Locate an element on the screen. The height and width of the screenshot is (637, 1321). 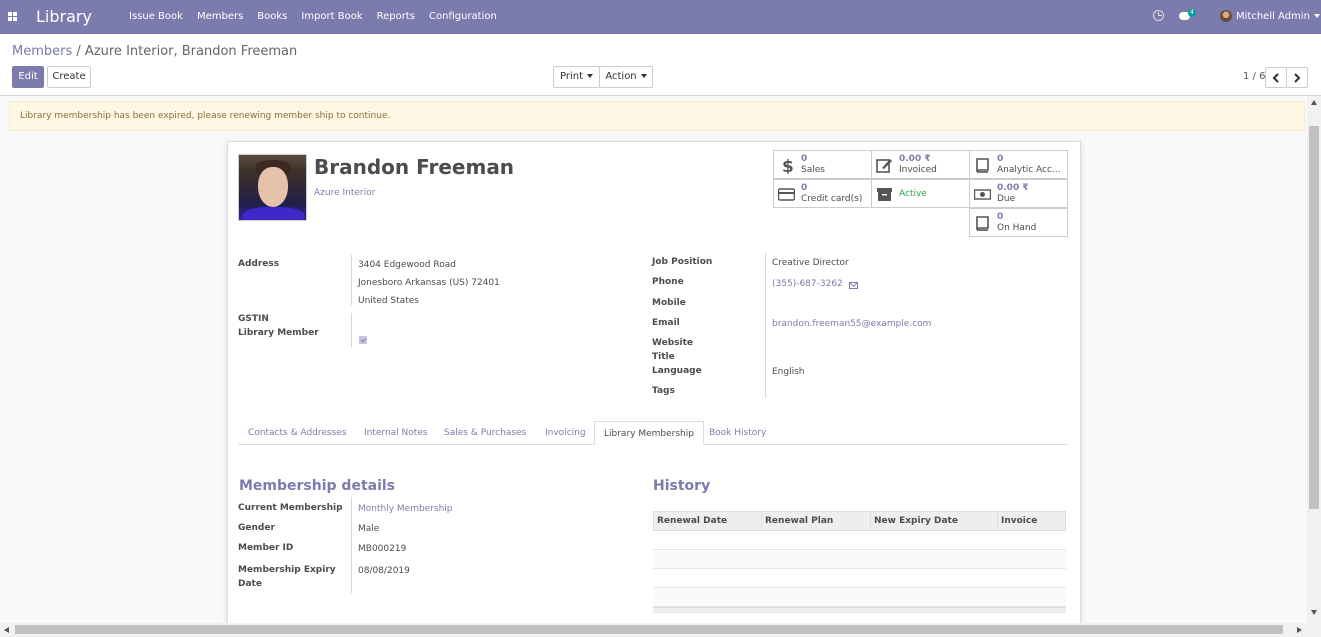
horizontal-scroll-thumb is located at coordinates (649, 629).